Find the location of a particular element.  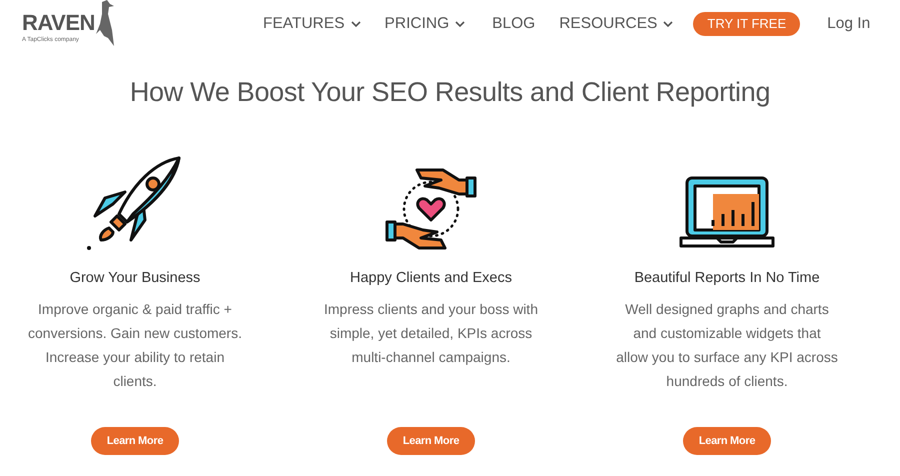

feature-description: Improve organic & paid traffic + conversions. Gain new customers. Increase your ability to retain clients. is located at coordinates (135, 346).